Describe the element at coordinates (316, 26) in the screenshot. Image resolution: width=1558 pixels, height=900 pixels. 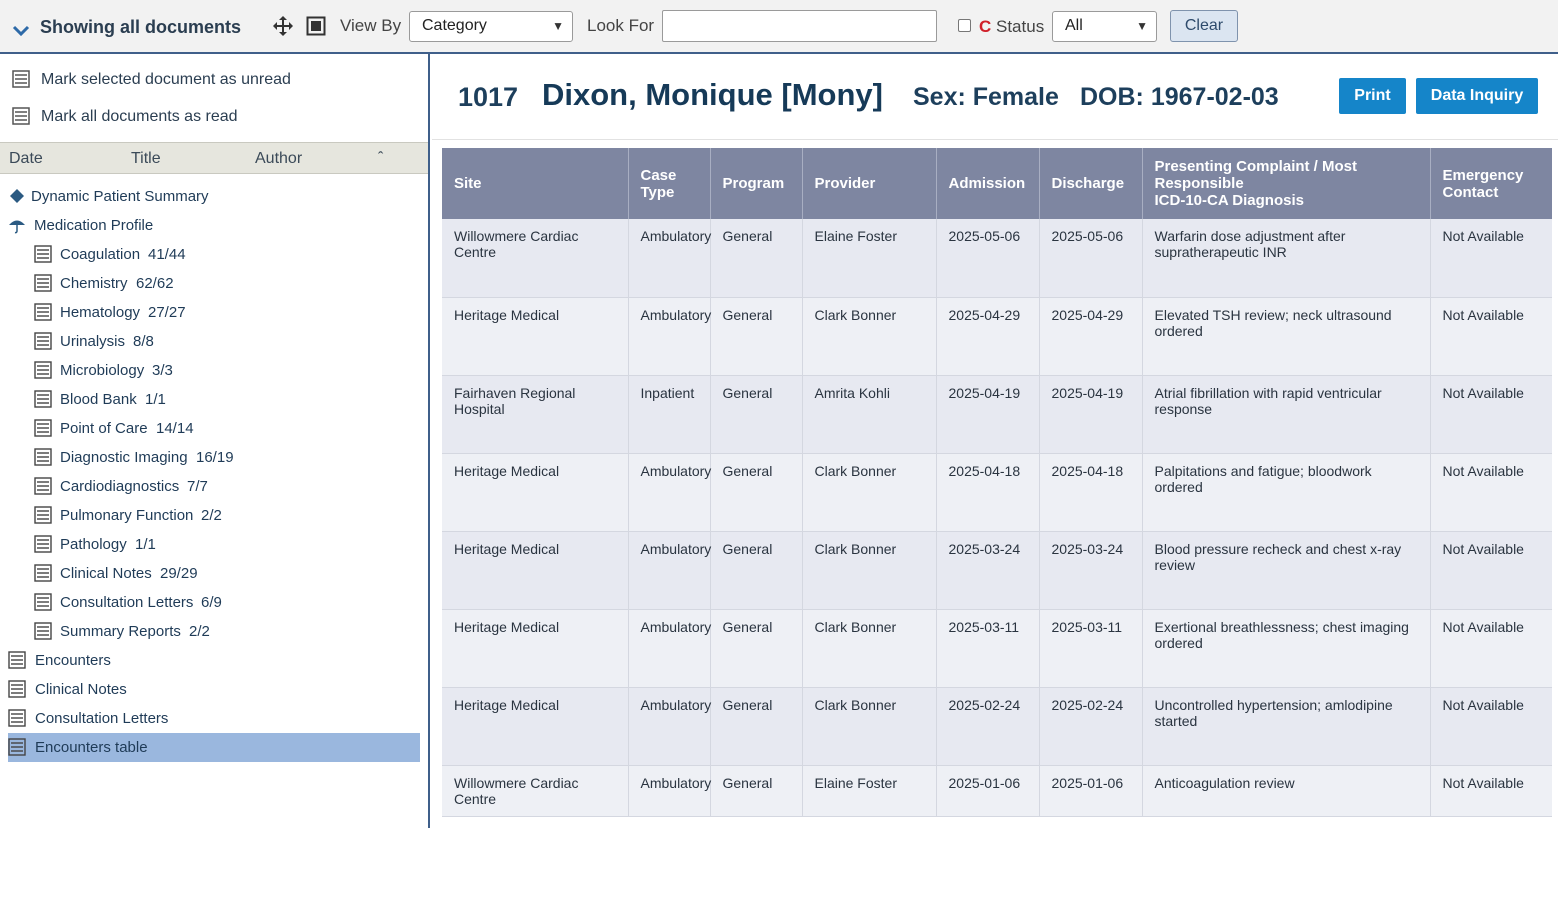
I see `panel-layout-icon` at that location.